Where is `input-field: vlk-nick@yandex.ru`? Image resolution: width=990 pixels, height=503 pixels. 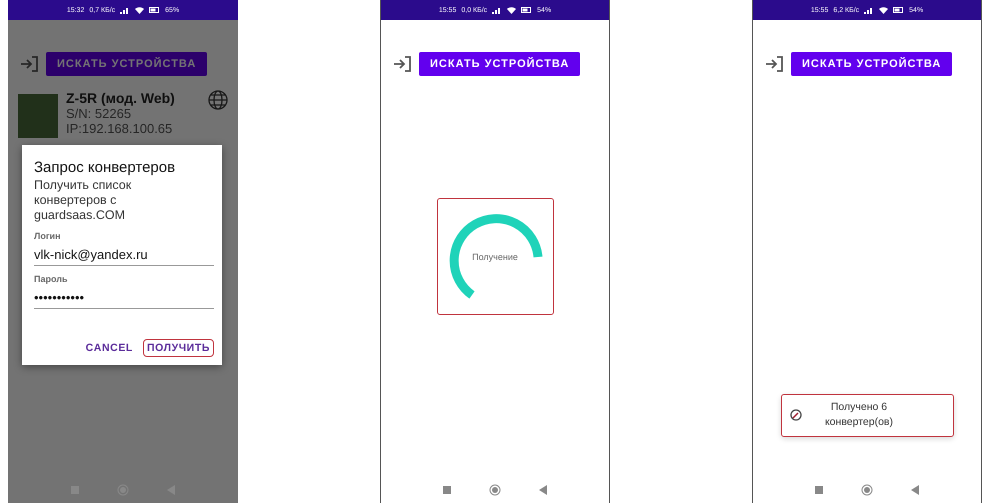
input-field: vlk-nick@yandex.ru is located at coordinates (124, 253).